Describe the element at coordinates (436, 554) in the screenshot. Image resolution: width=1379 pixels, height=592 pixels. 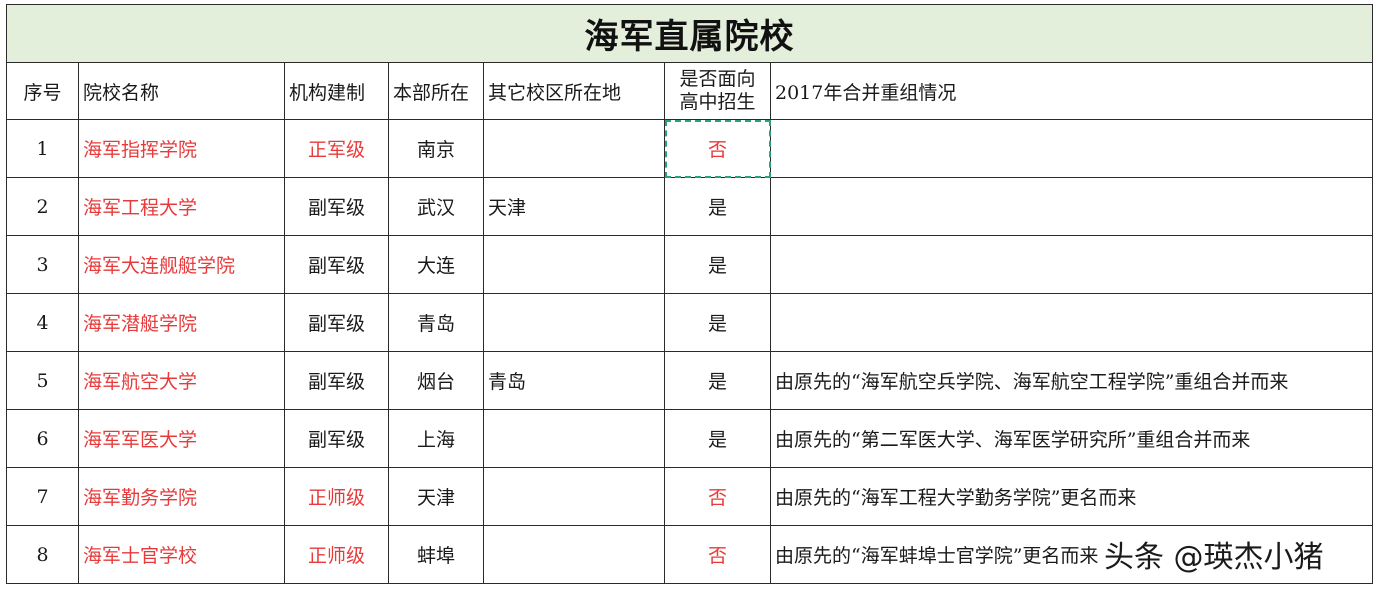
I see `cell-hq: 蚌埠` at that location.